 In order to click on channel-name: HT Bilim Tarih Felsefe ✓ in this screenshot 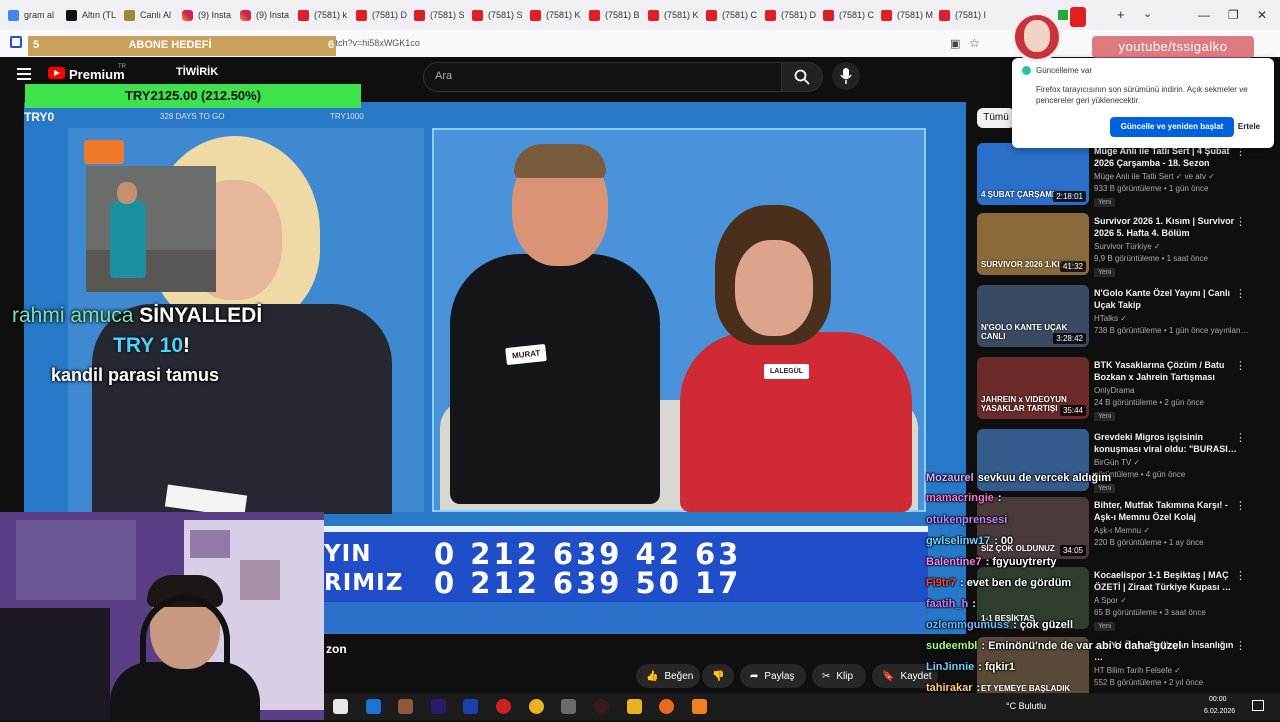, I will do `click(1137, 670)`.